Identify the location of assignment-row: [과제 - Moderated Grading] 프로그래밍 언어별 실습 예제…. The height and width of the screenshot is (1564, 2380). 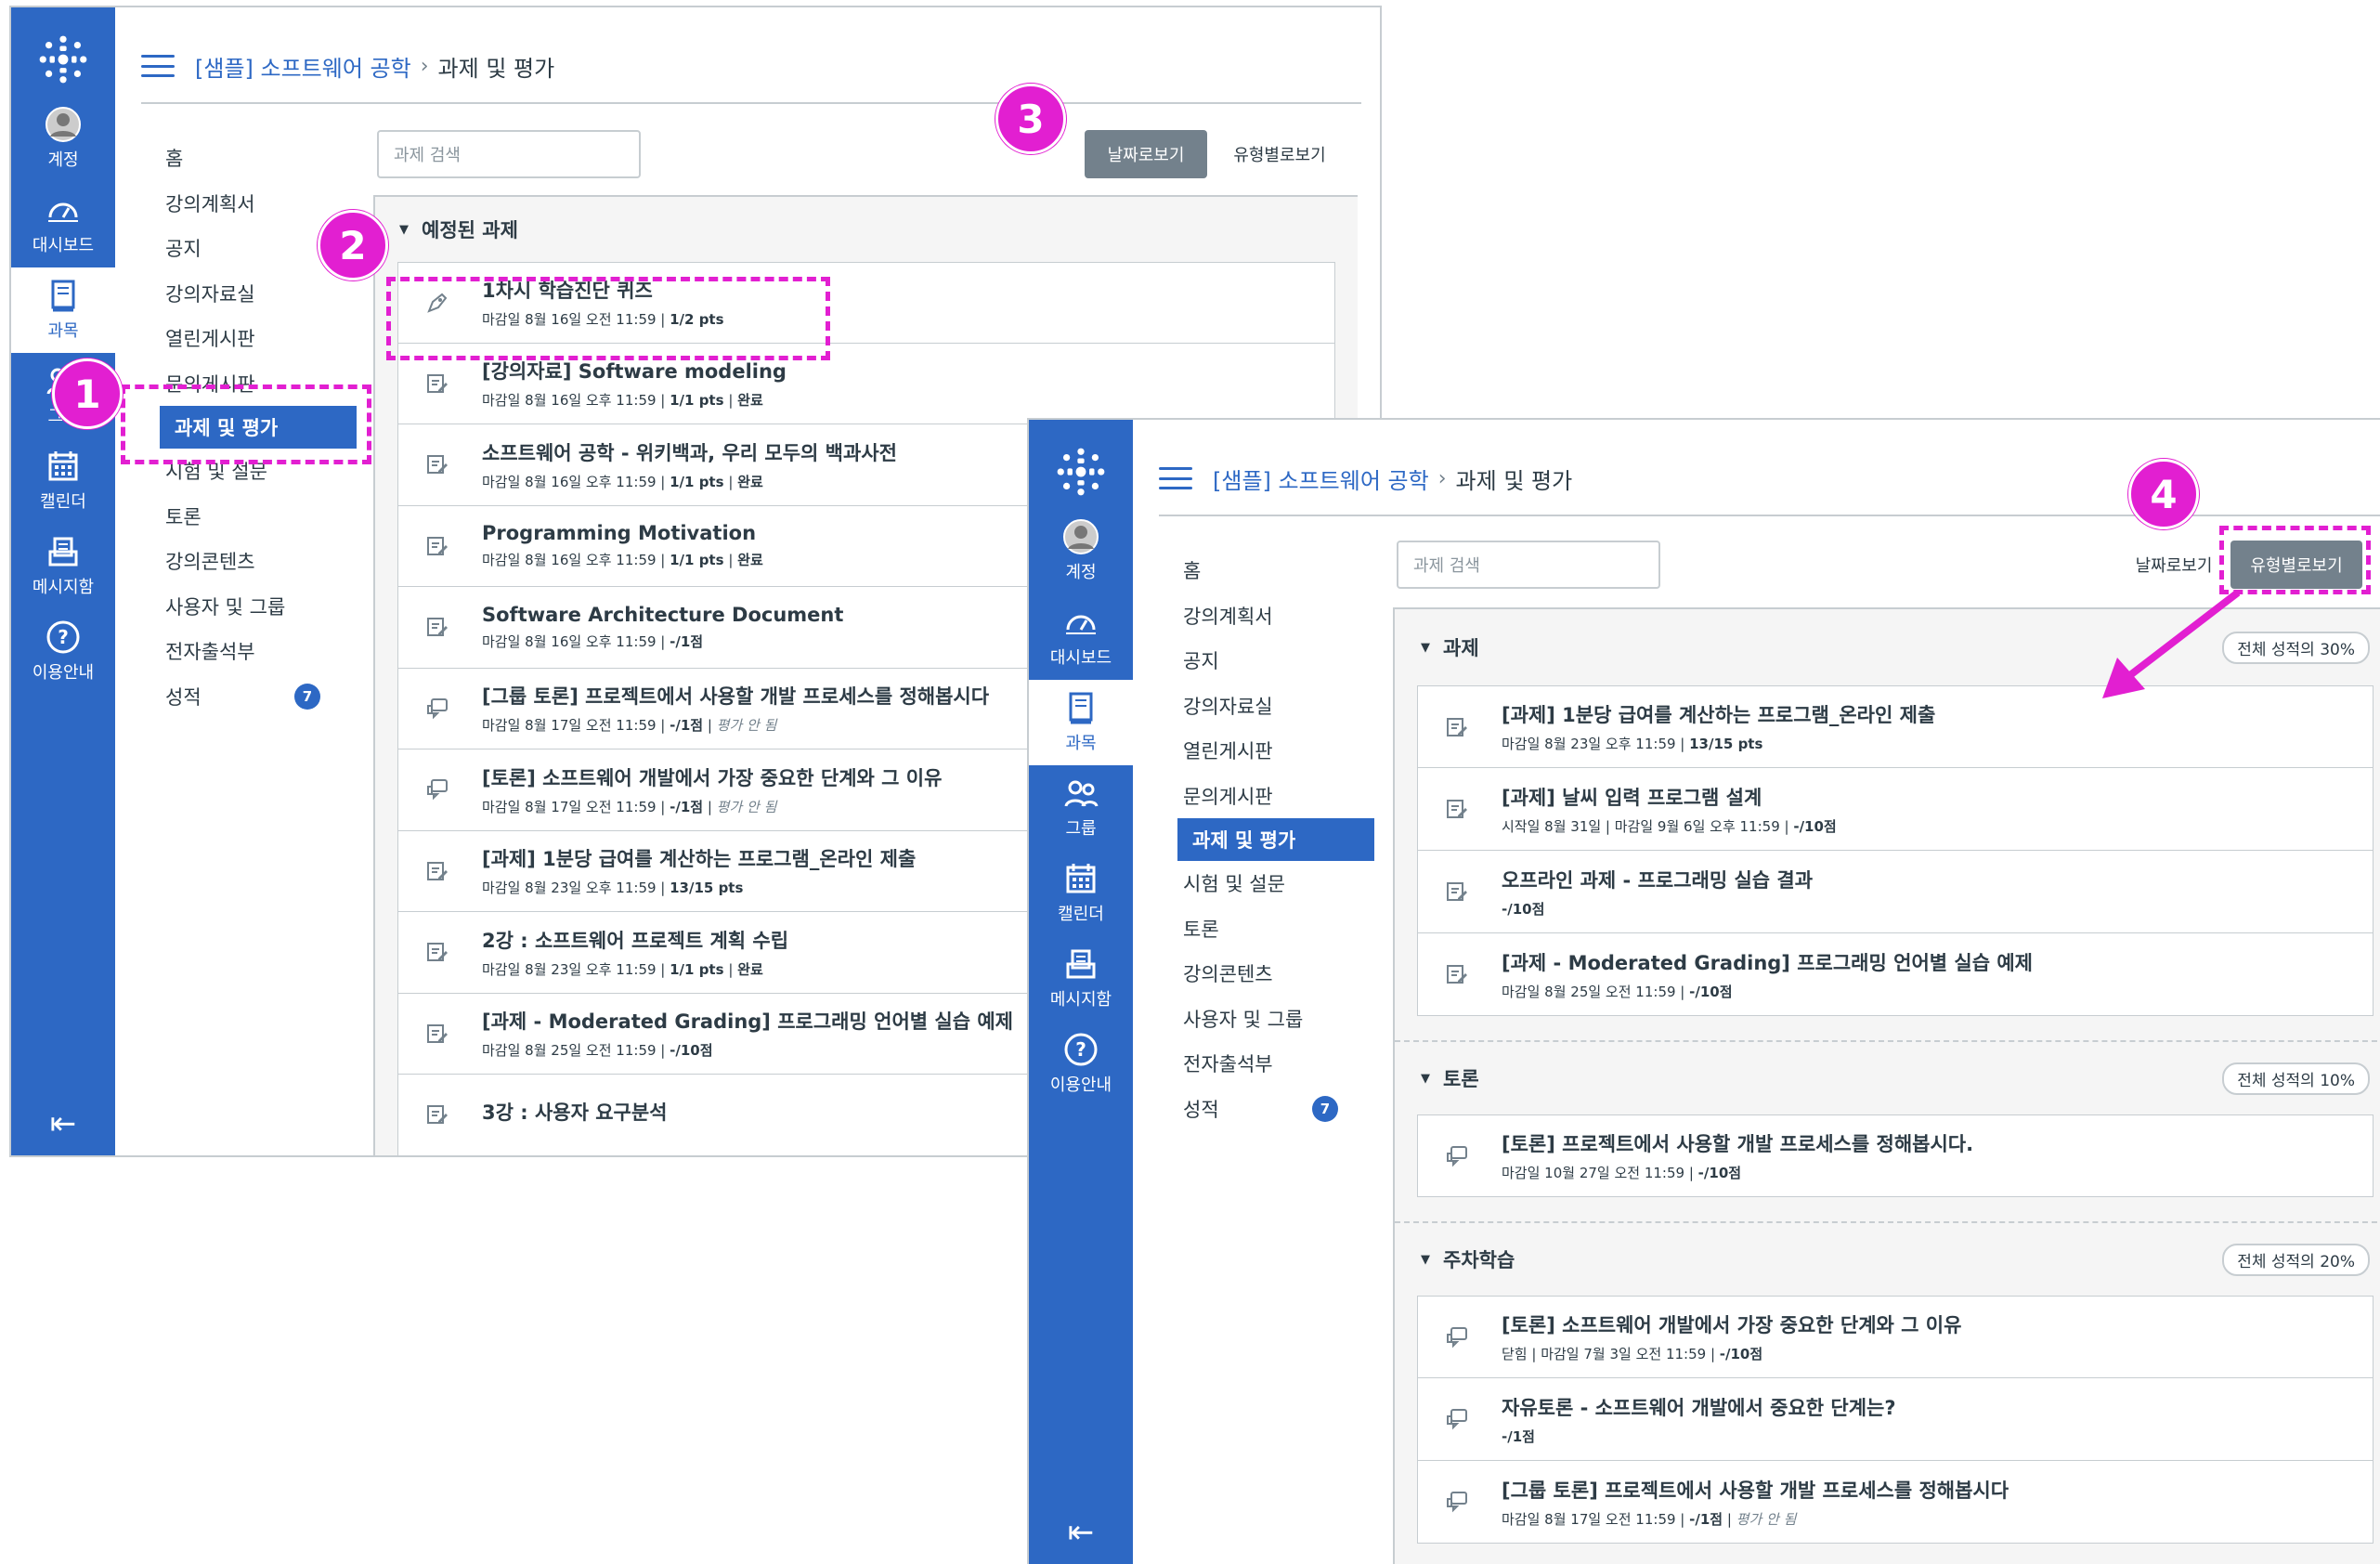
(1895, 974).